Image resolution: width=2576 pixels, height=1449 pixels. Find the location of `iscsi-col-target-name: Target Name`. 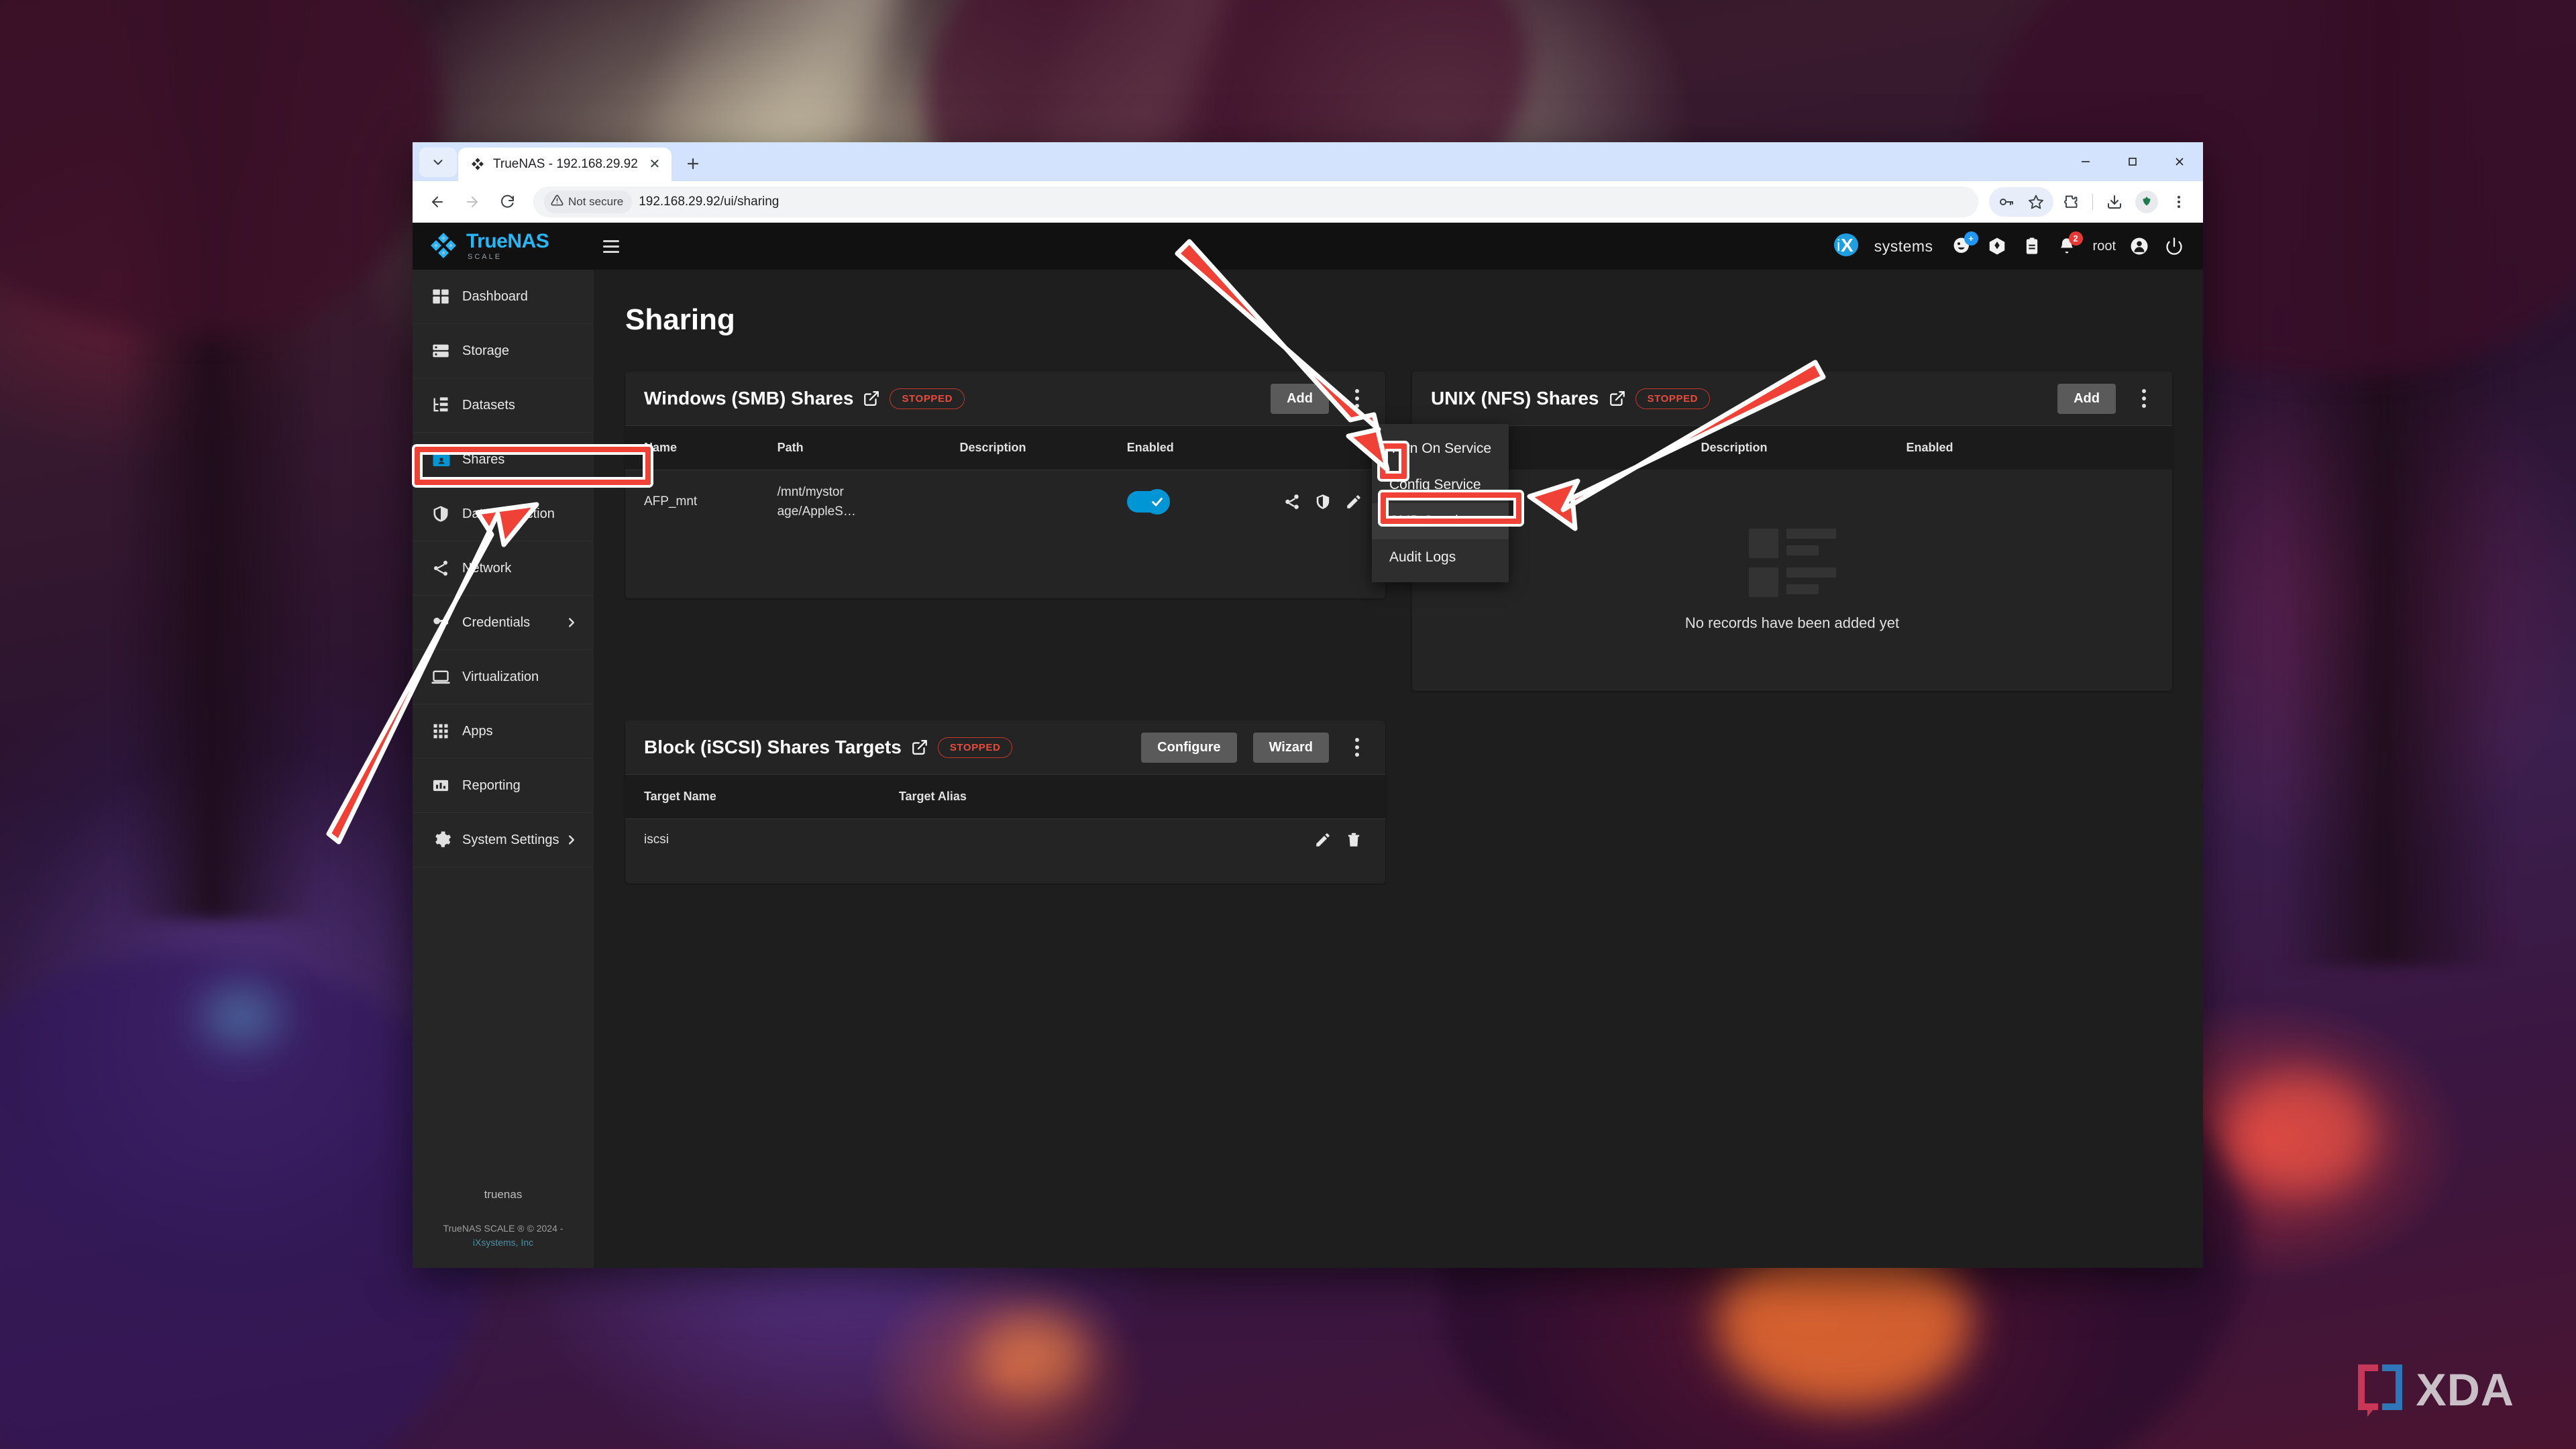

iscsi-col-target-name: Target Name is located at coordinates (762, 796).